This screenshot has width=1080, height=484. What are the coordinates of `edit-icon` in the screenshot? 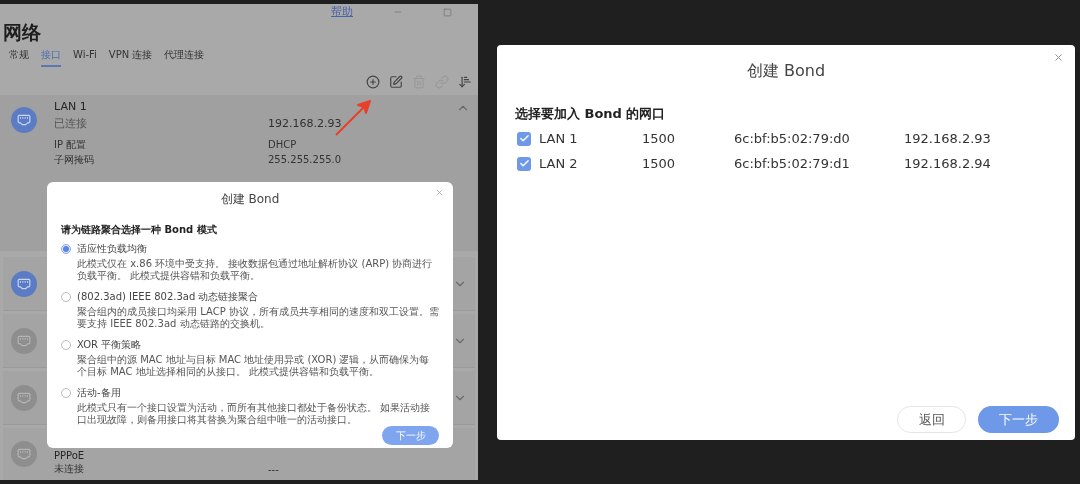 It's located at (396, 81).